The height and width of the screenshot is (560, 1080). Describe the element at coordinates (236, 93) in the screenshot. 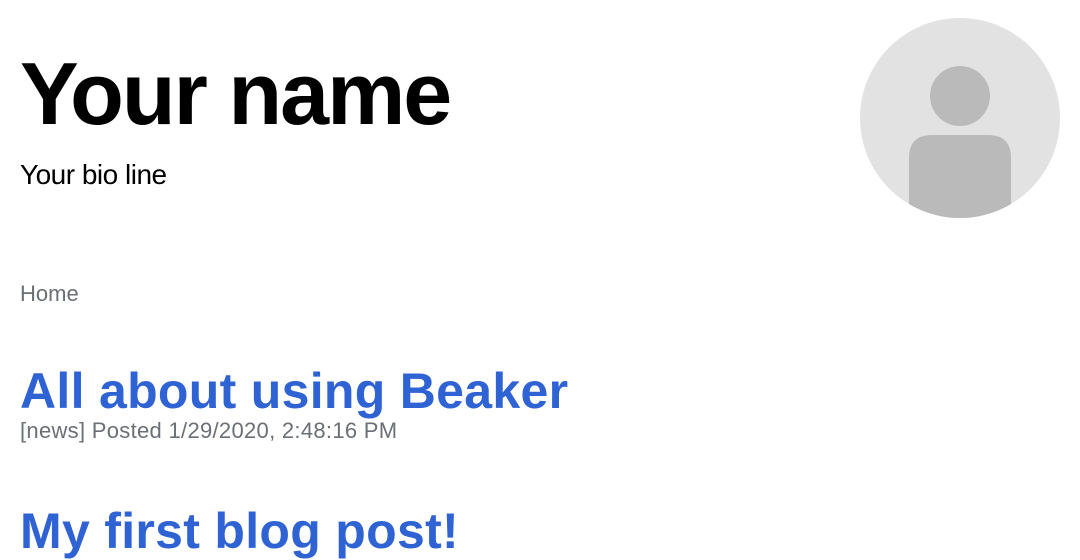

I see `profile-name: Your name` at that location.